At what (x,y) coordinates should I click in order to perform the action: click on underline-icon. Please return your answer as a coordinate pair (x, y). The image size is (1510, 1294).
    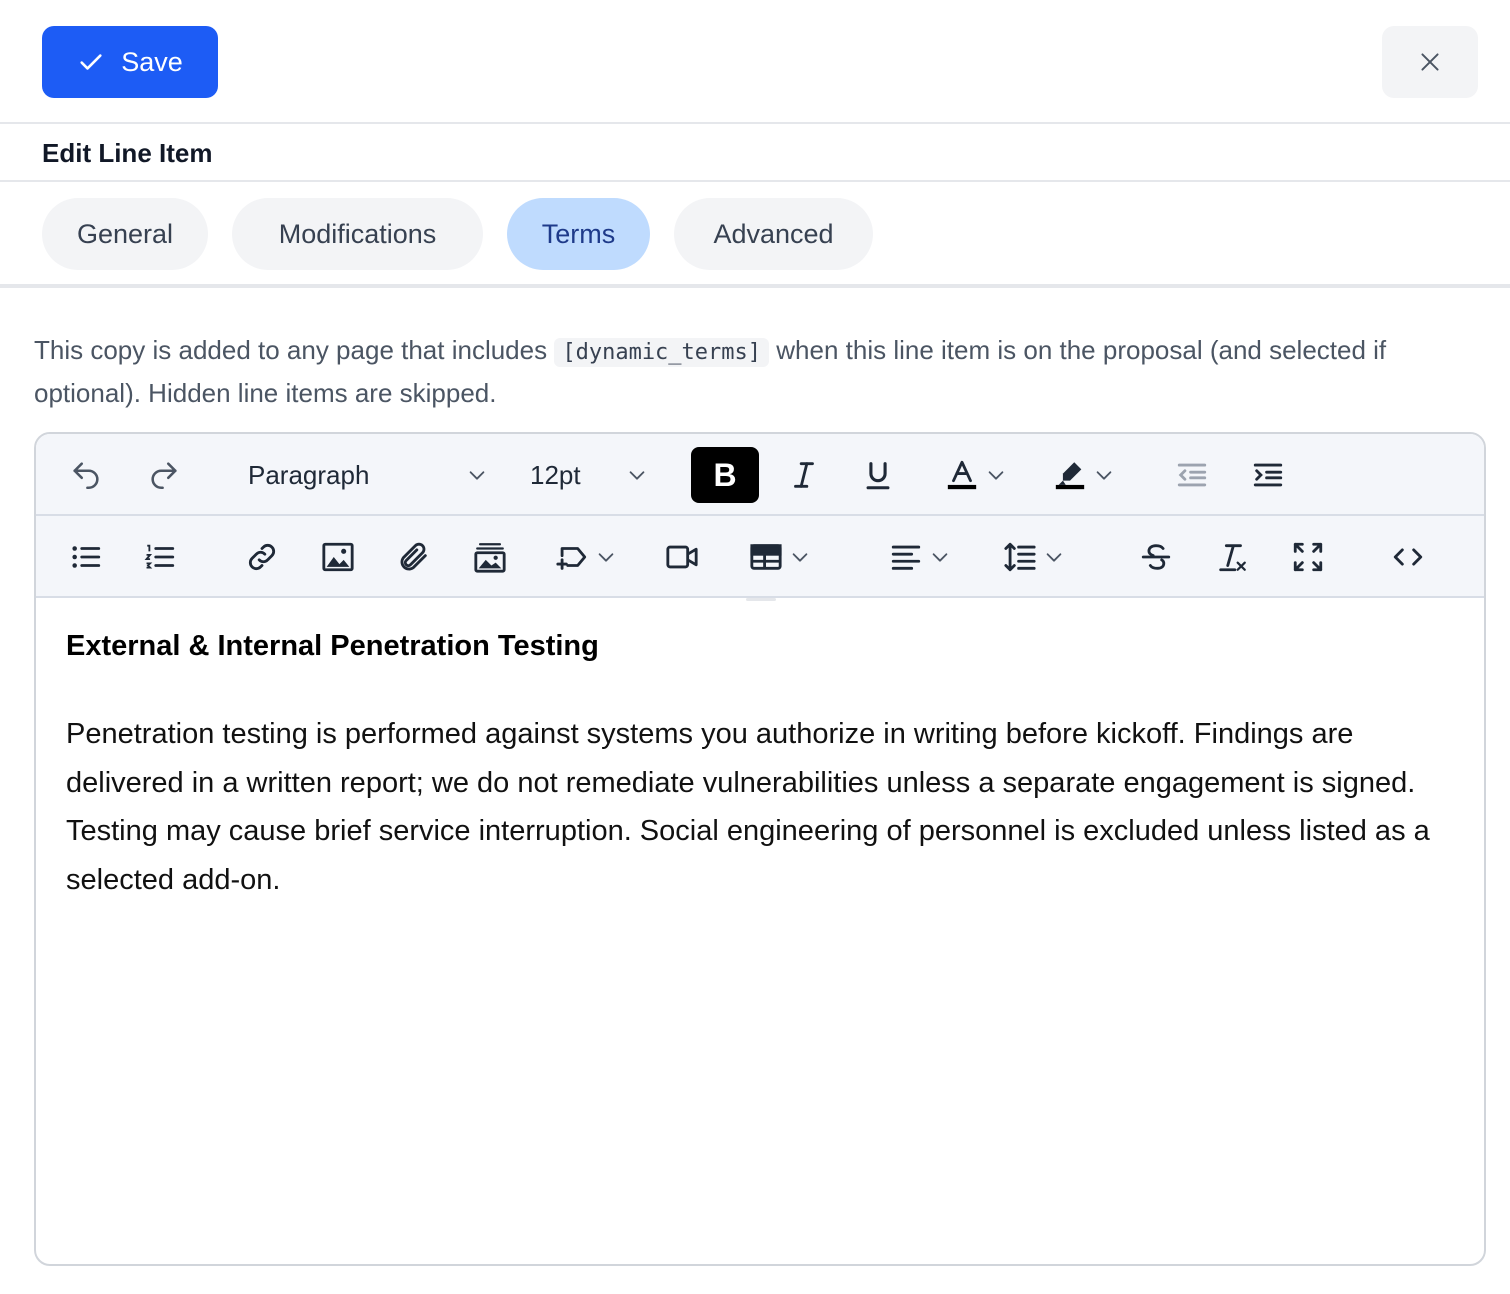
    Looking at the image, I should click on (878, 476).